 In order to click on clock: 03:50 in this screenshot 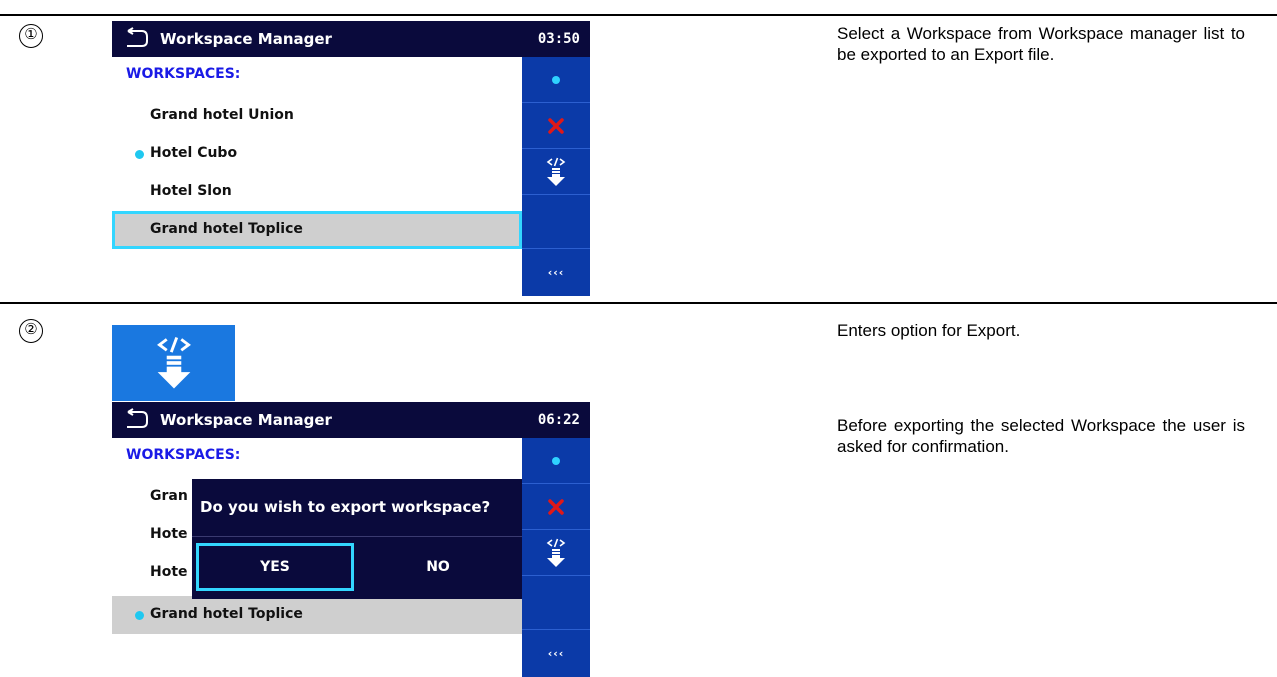, I will do `click(558, 39)`.